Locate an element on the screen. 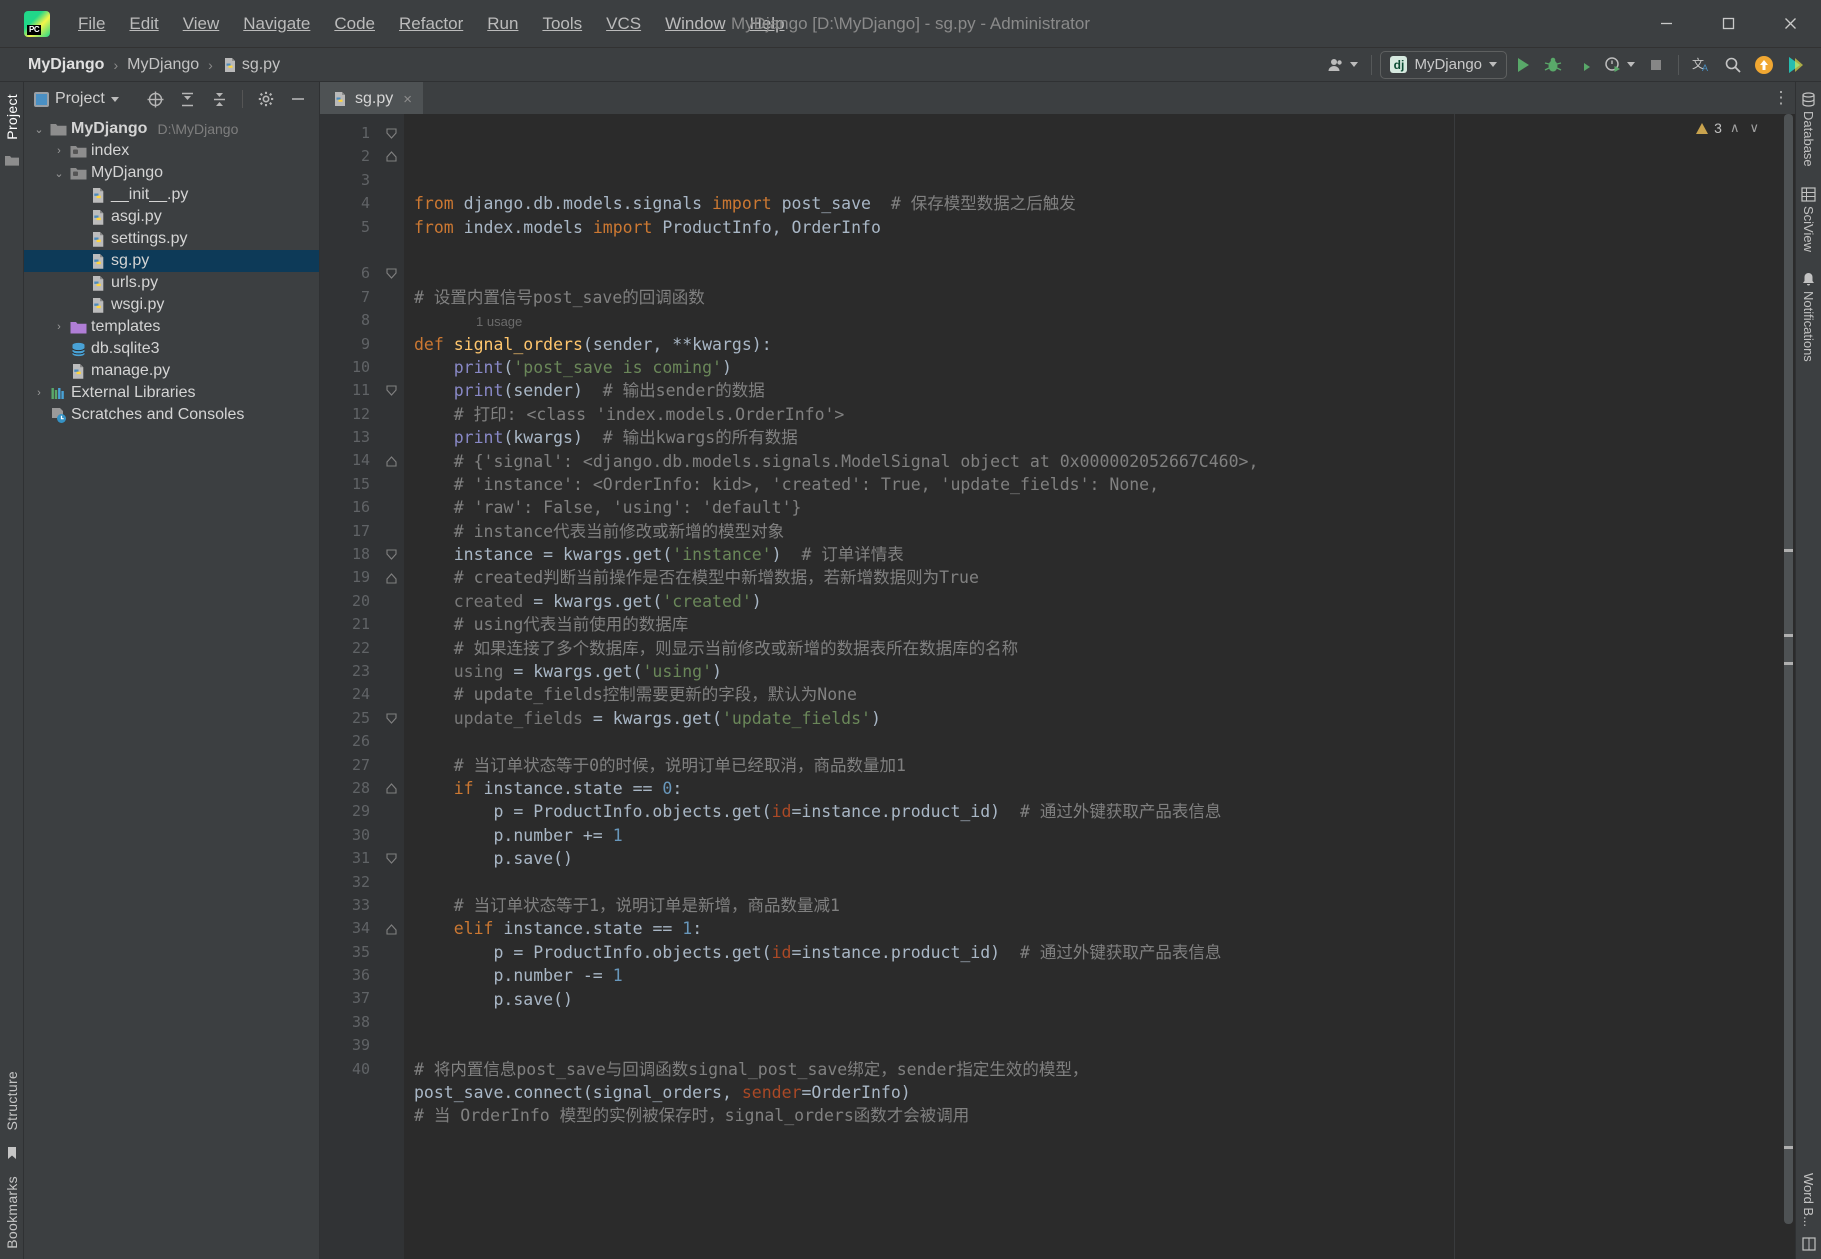  translate-icon: 文 A is located at coordinates (1702, 65).